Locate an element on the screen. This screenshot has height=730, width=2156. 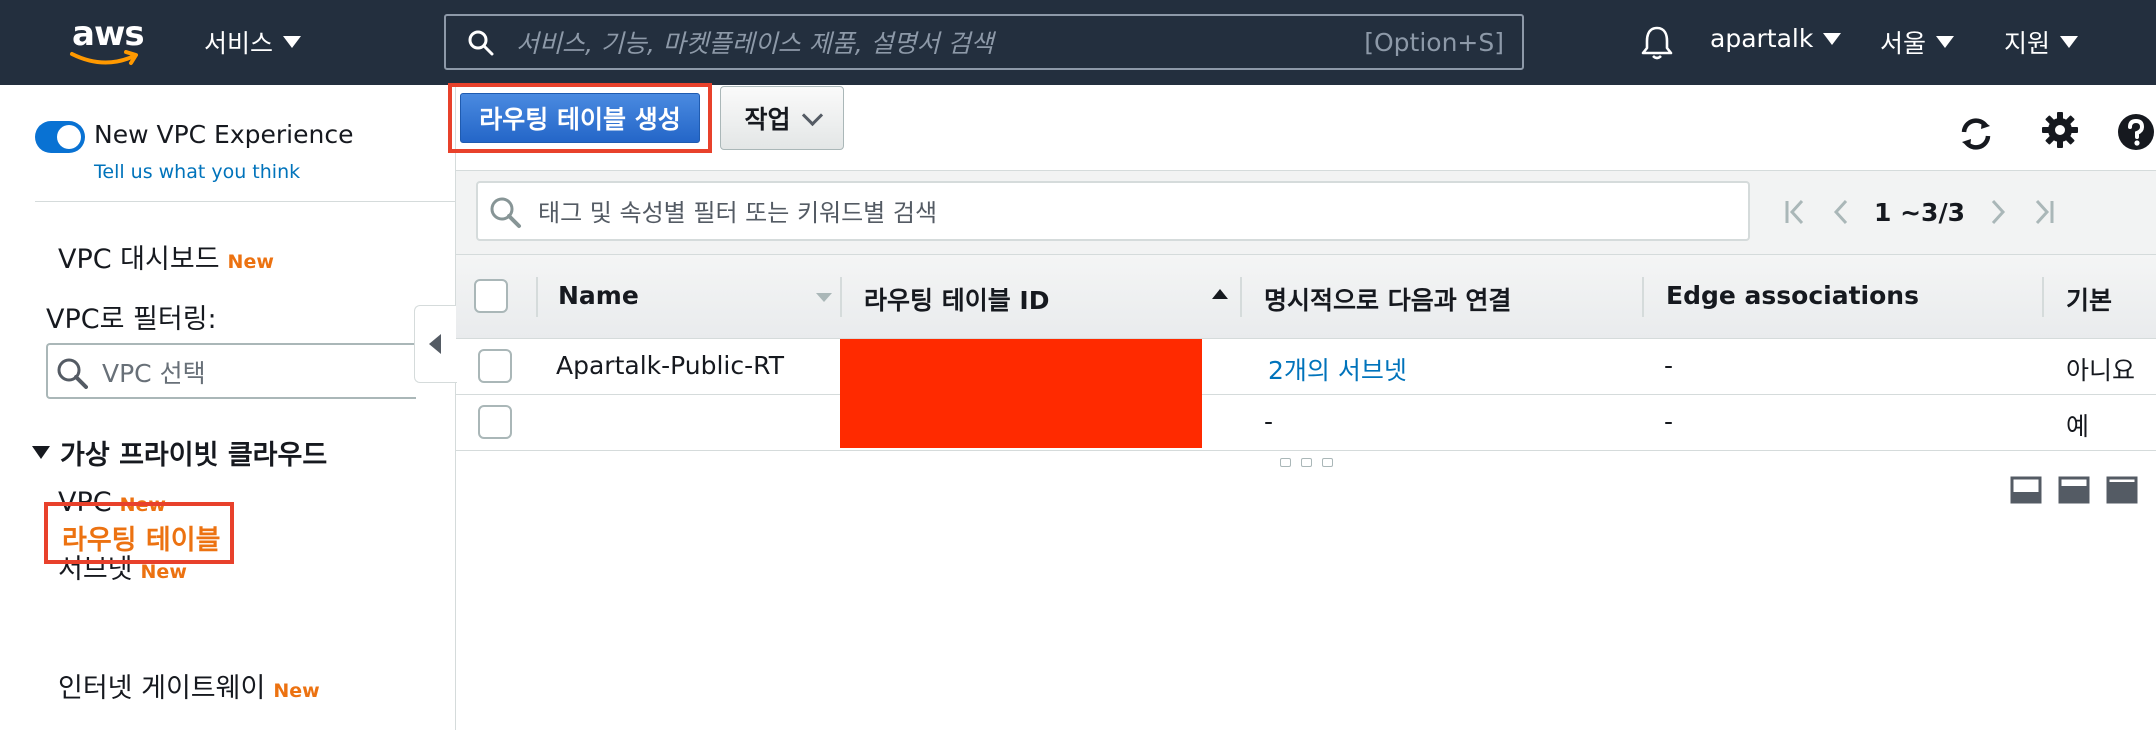
last-page-icon is located at coordinates (2043, 212).